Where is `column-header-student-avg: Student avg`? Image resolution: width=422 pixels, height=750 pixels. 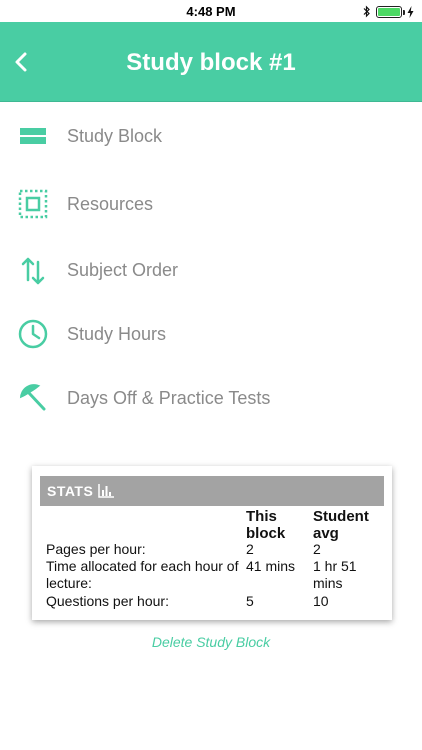
column-header-student-avg: Student avg is located at coordinates (341, 525).